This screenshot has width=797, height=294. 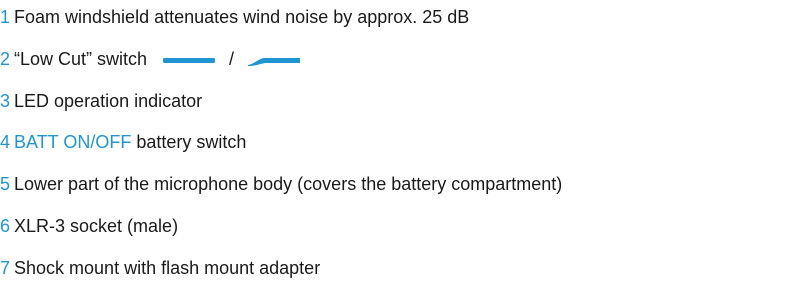 I want to click on item-text: Shock mount with flash mount adapter, so click(x=167, y=268).